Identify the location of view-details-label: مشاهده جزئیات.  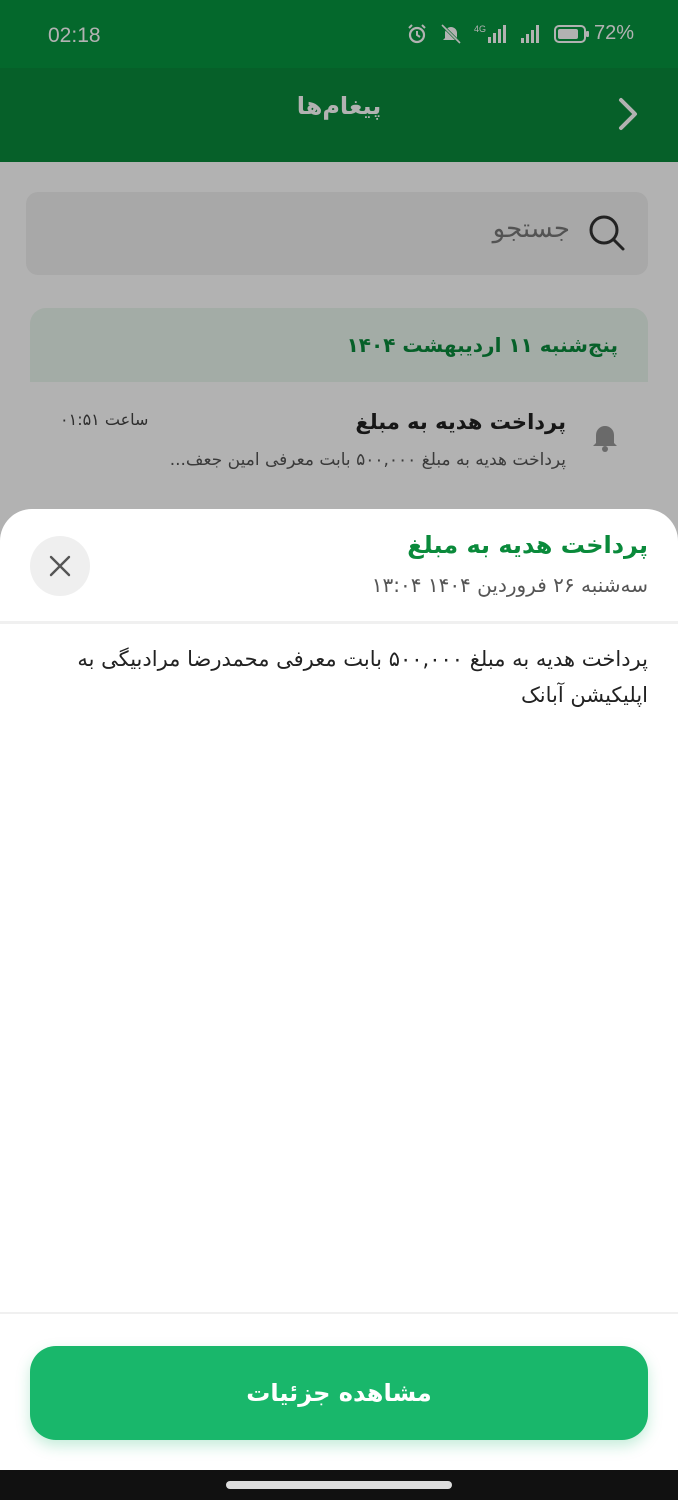
(339, 1393).